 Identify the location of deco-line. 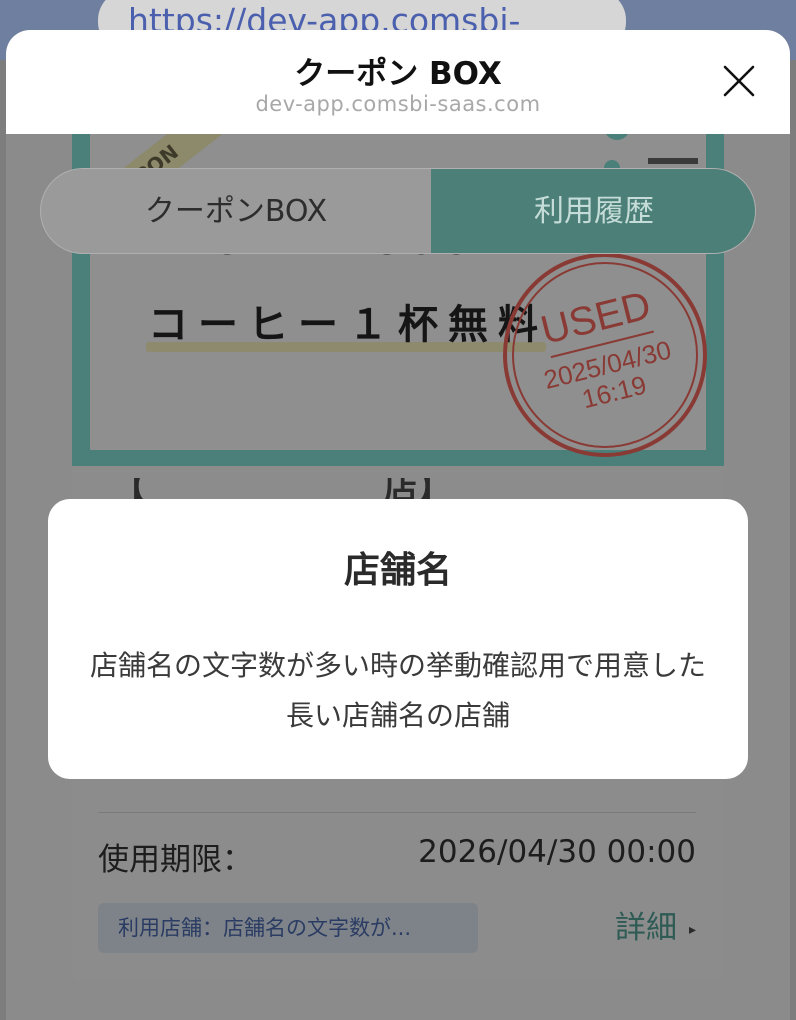
(673, 161).